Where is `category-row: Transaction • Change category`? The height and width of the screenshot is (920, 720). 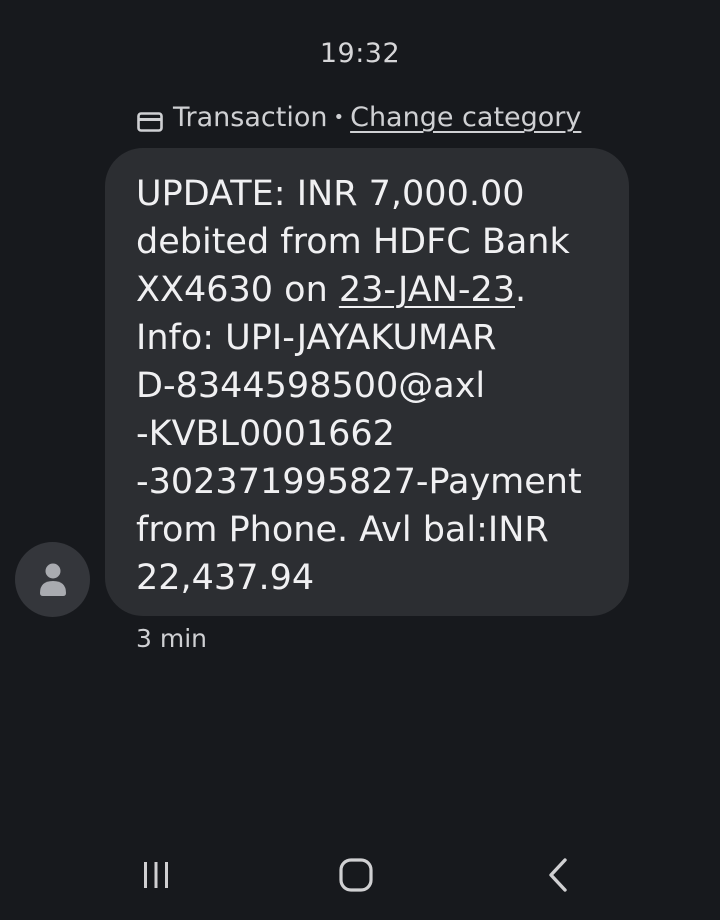
category-row: Transaction • Change category is located at coordinates (359, 117).